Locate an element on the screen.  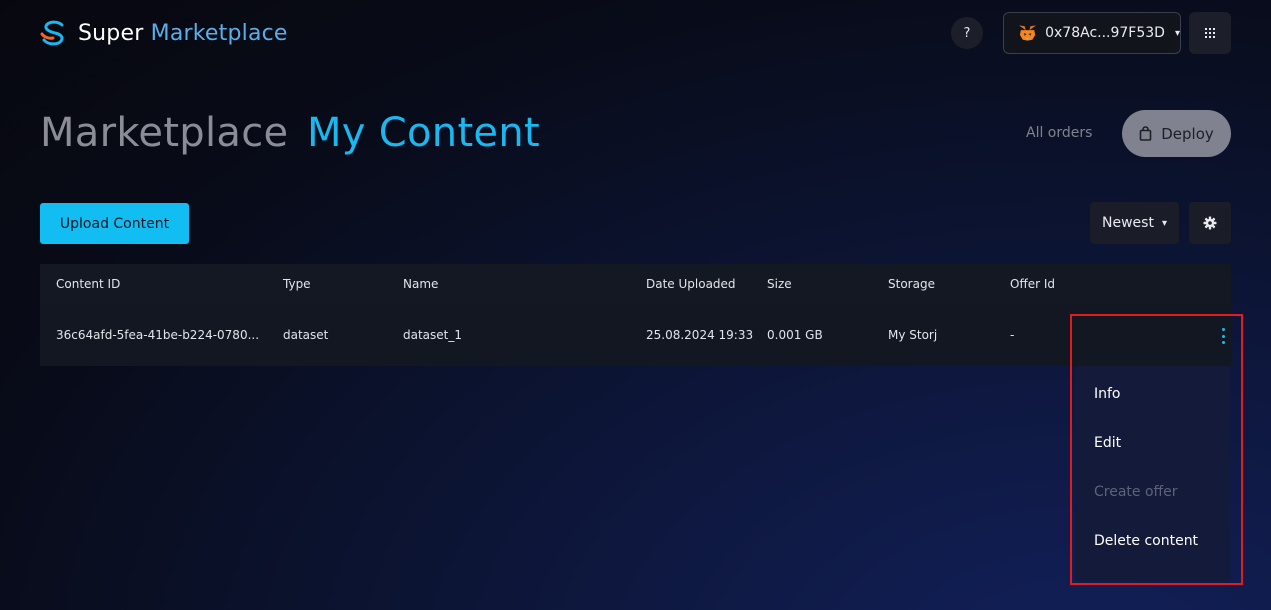
cell-name: dataset_1 is located at coordinates (433, 335).